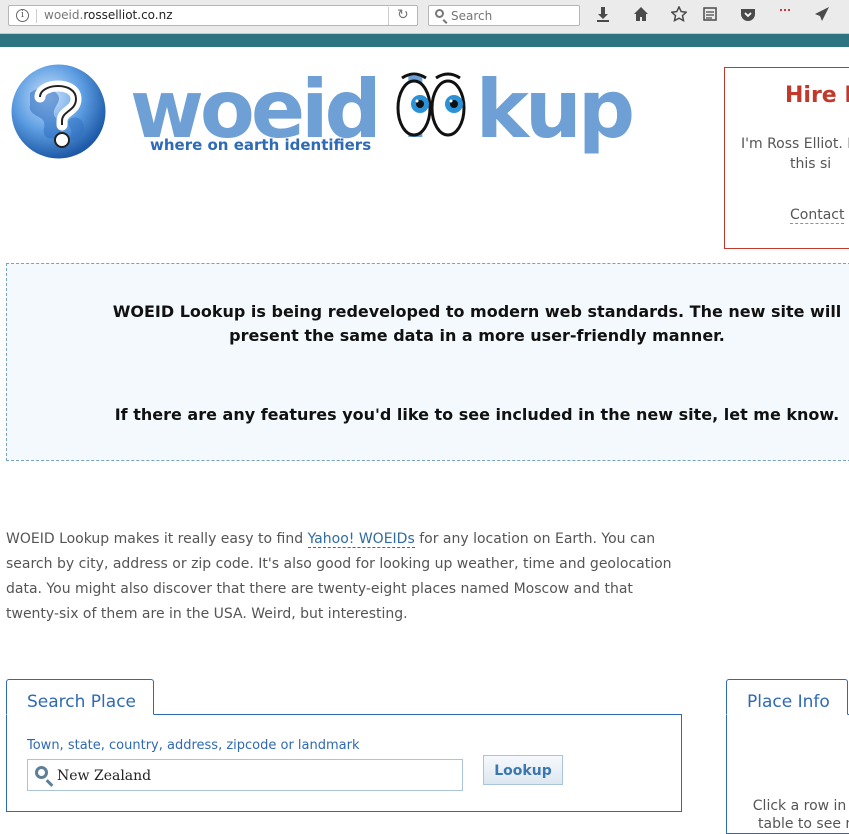 The image size is (849, 834). Describe the element at coordinates (403, 15) in the screenshot. I see `reload-icon: ↻` at that location.